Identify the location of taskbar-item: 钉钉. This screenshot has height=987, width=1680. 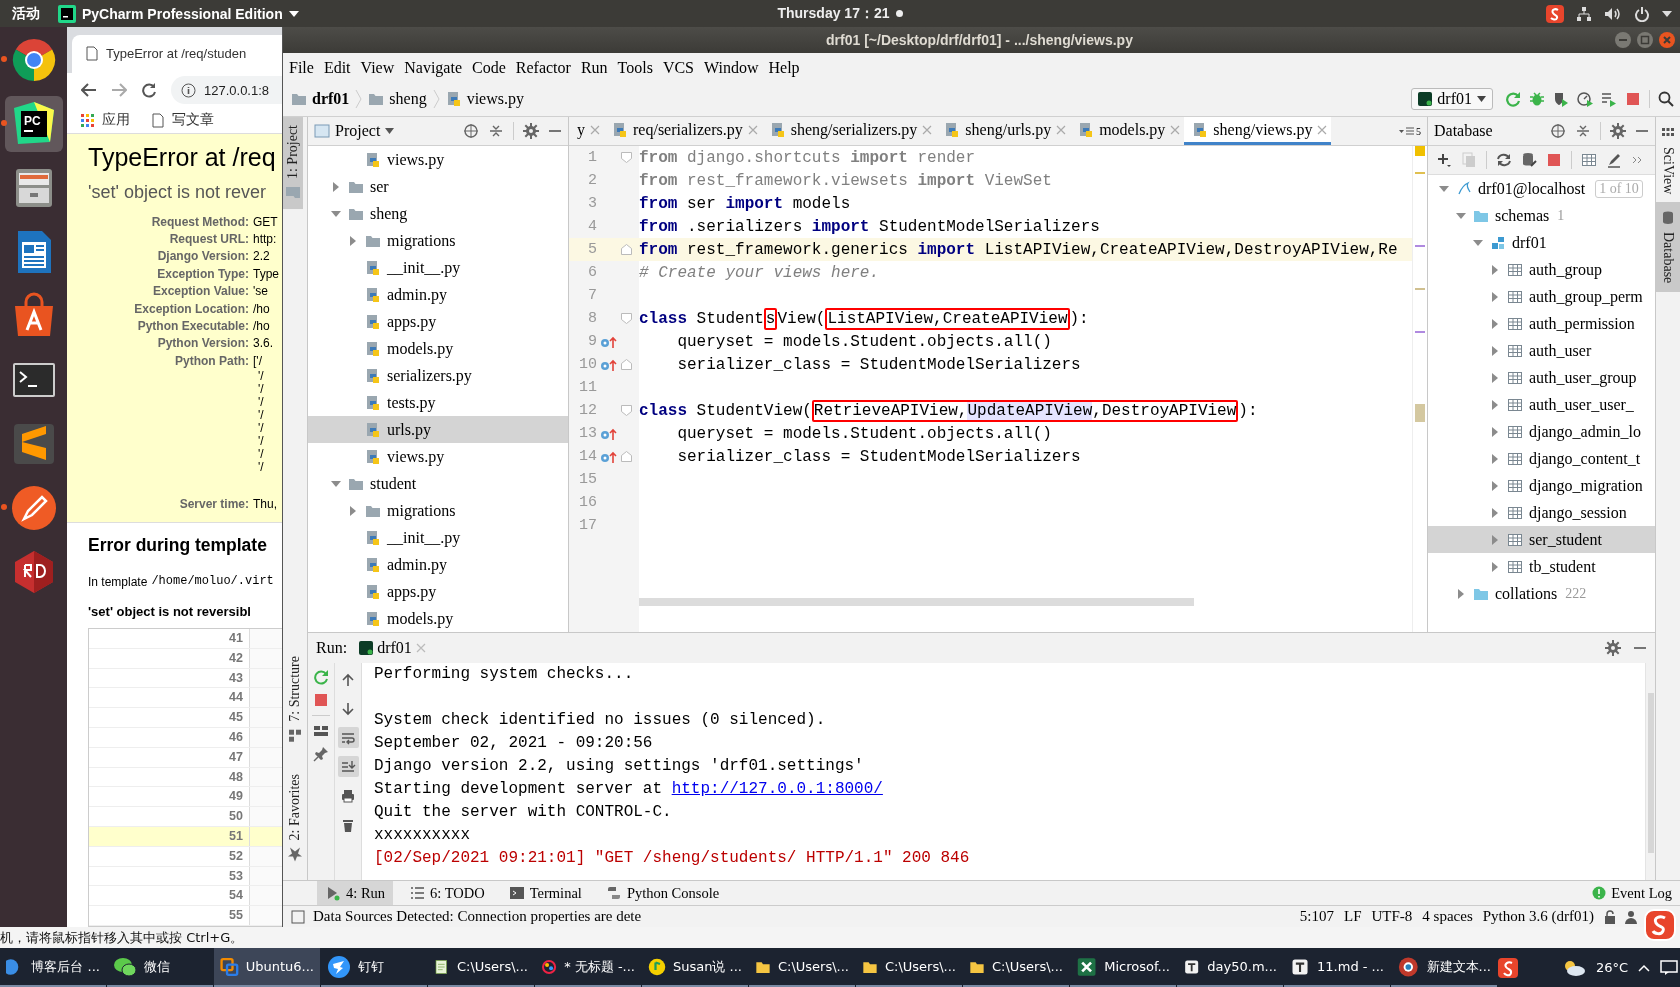
(374, 967).